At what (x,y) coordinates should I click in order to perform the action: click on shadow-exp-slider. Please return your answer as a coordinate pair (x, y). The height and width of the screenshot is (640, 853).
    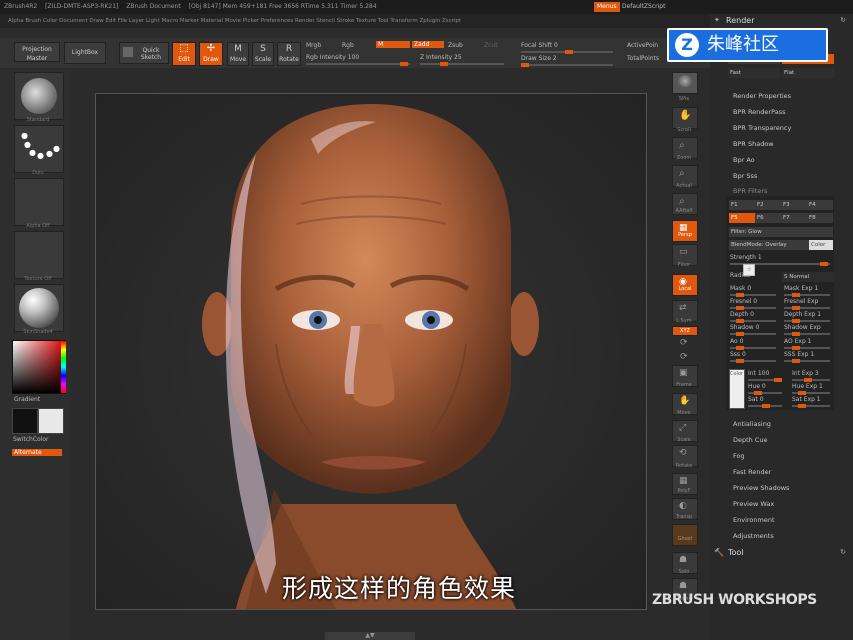
    Looking at the image, I should click on (807, 334).